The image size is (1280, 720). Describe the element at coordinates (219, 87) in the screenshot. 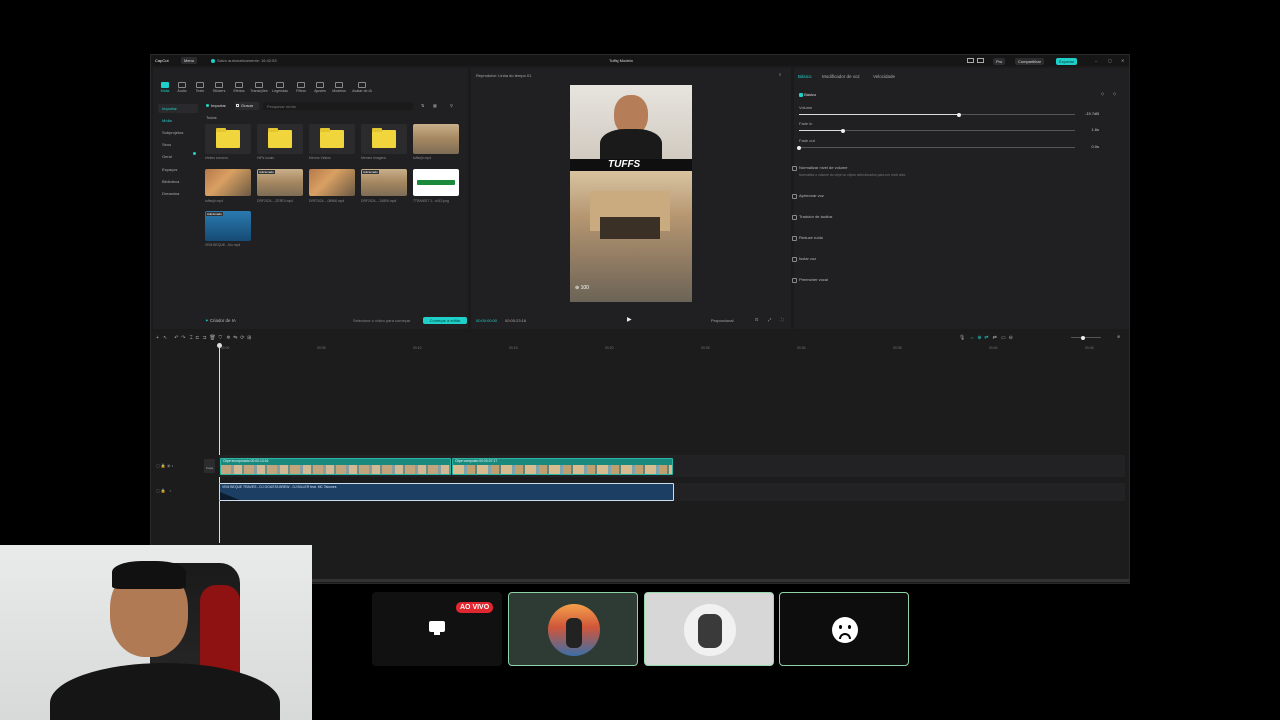

I see `toolbar-stickers: Stickers` at that location.